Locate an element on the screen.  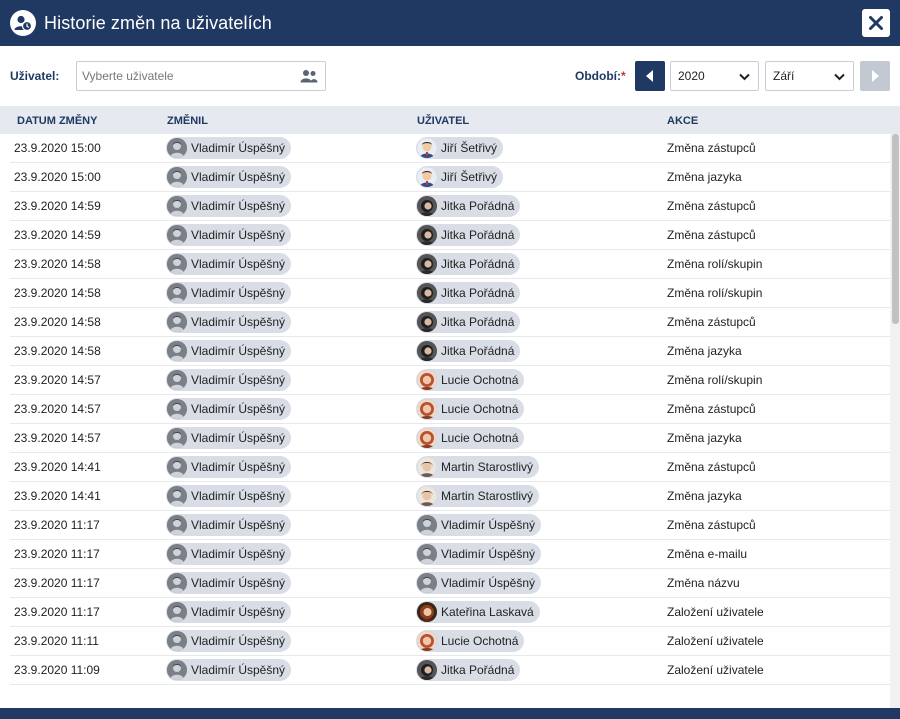
action-text: Založení uživatele is located at coordinates (715, 612).